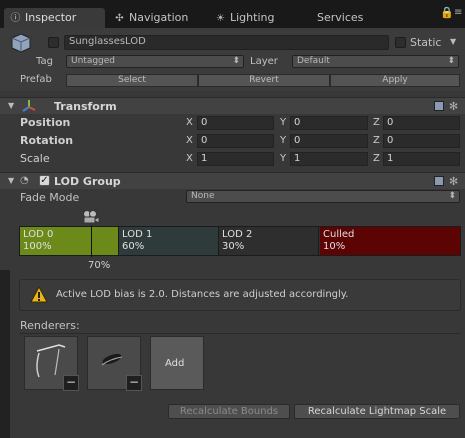 This screenshot has height=438, width=465. I want to click on static-checkbox, so click(400, 42).